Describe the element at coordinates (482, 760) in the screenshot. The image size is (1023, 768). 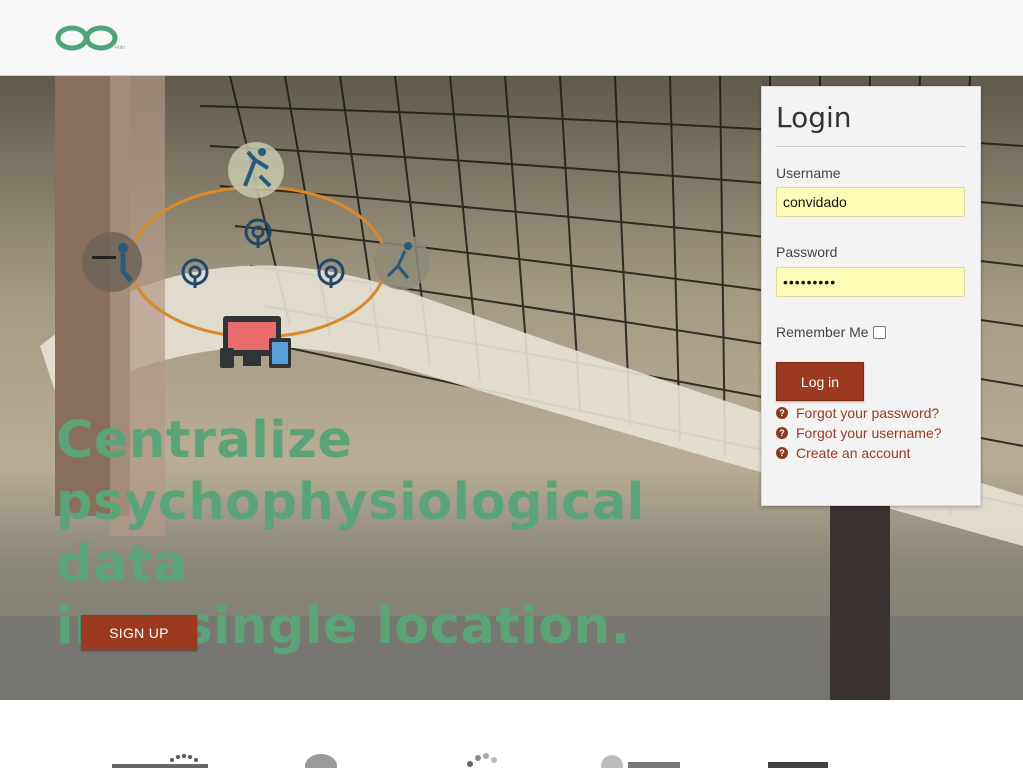
I see `partner-logo-dots-icon` at that location.